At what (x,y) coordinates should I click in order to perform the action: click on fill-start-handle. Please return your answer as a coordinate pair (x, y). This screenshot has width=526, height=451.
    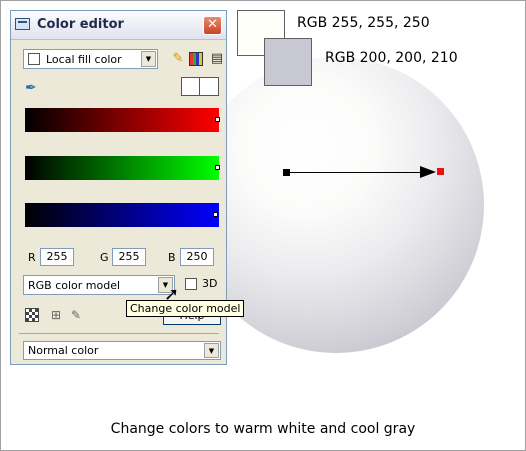
    Looking at the image, I should click on (286, 172).